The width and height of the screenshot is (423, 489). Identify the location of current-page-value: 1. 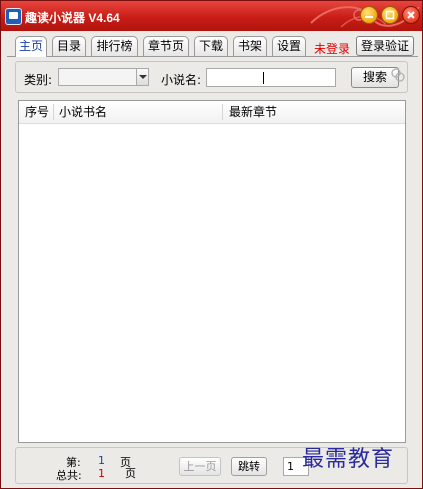
(101, 460).